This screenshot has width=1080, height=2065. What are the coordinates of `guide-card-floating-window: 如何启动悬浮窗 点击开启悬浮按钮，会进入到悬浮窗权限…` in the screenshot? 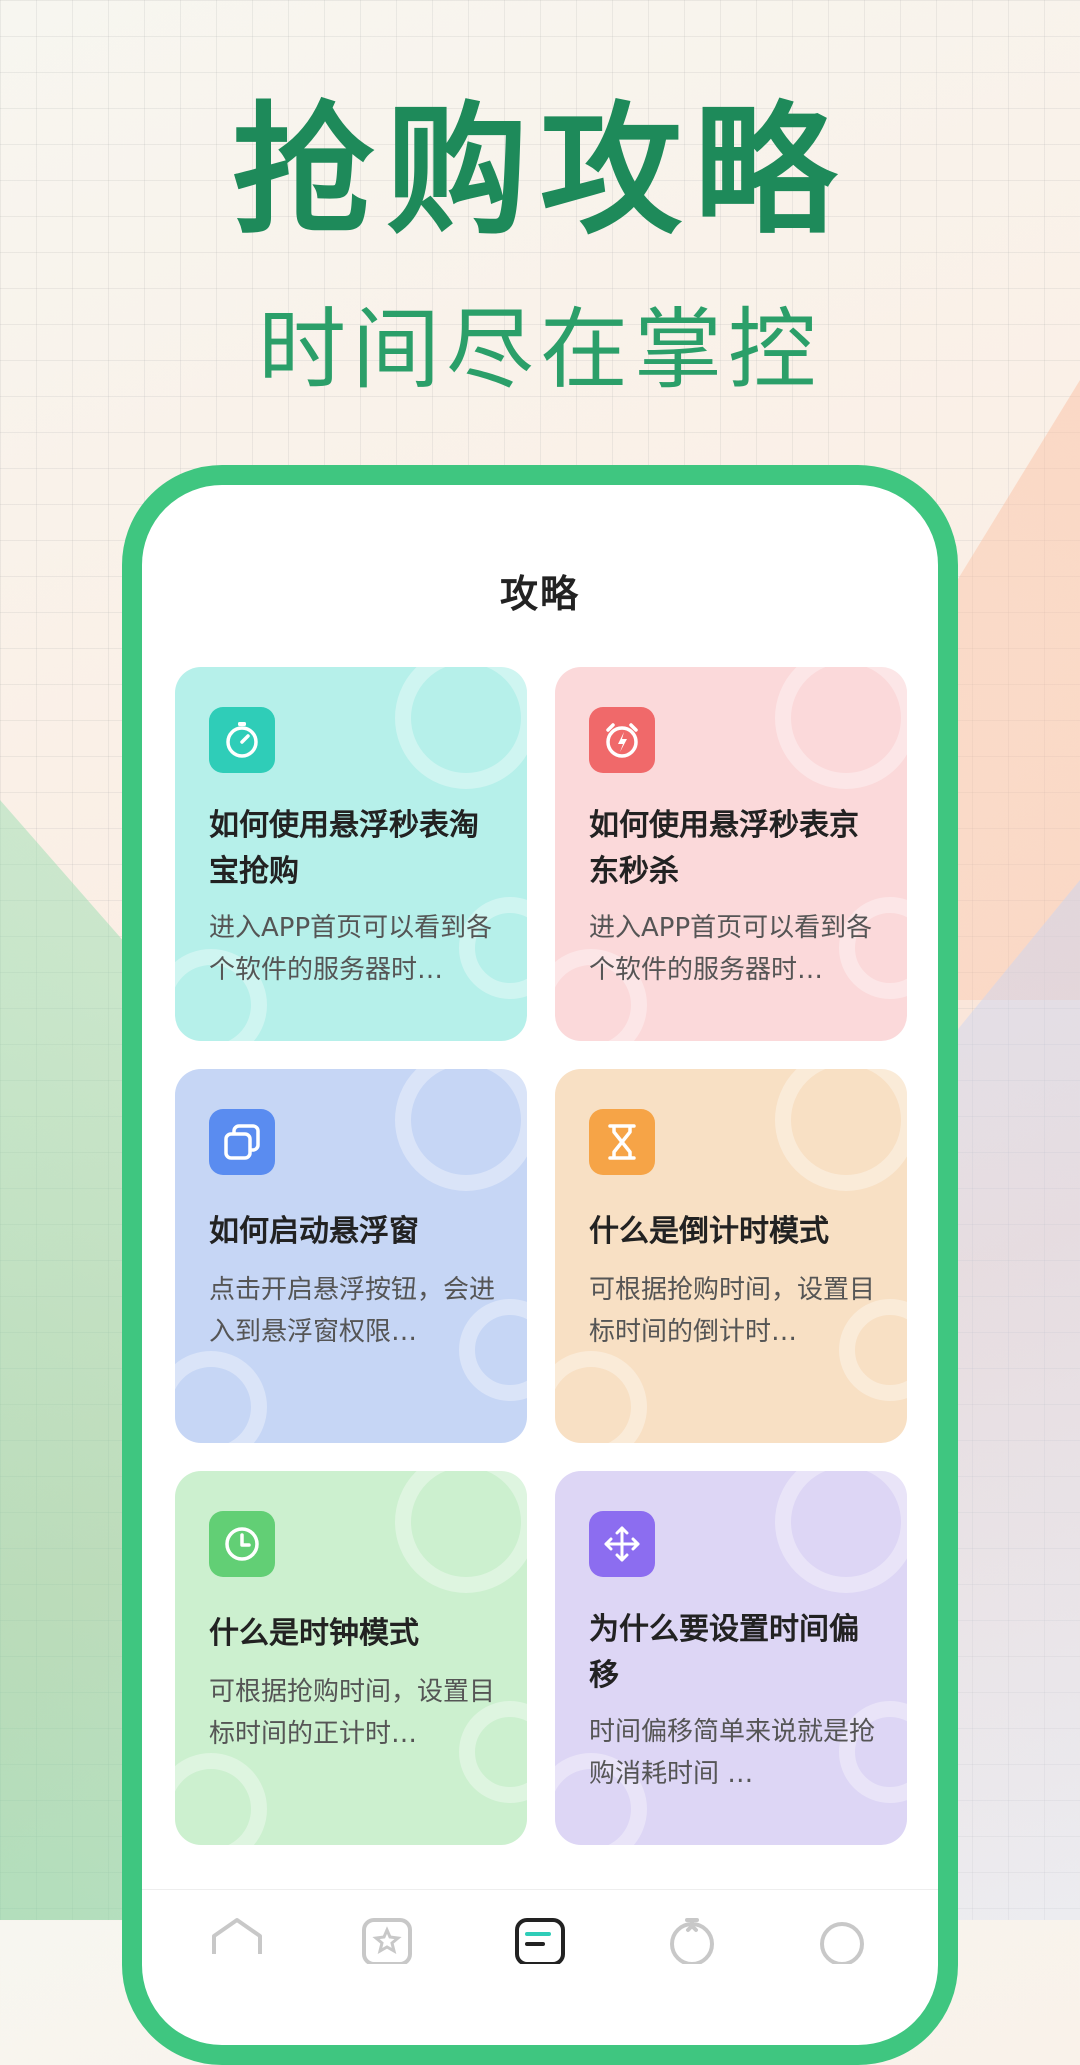 It's located at (351, 1256).